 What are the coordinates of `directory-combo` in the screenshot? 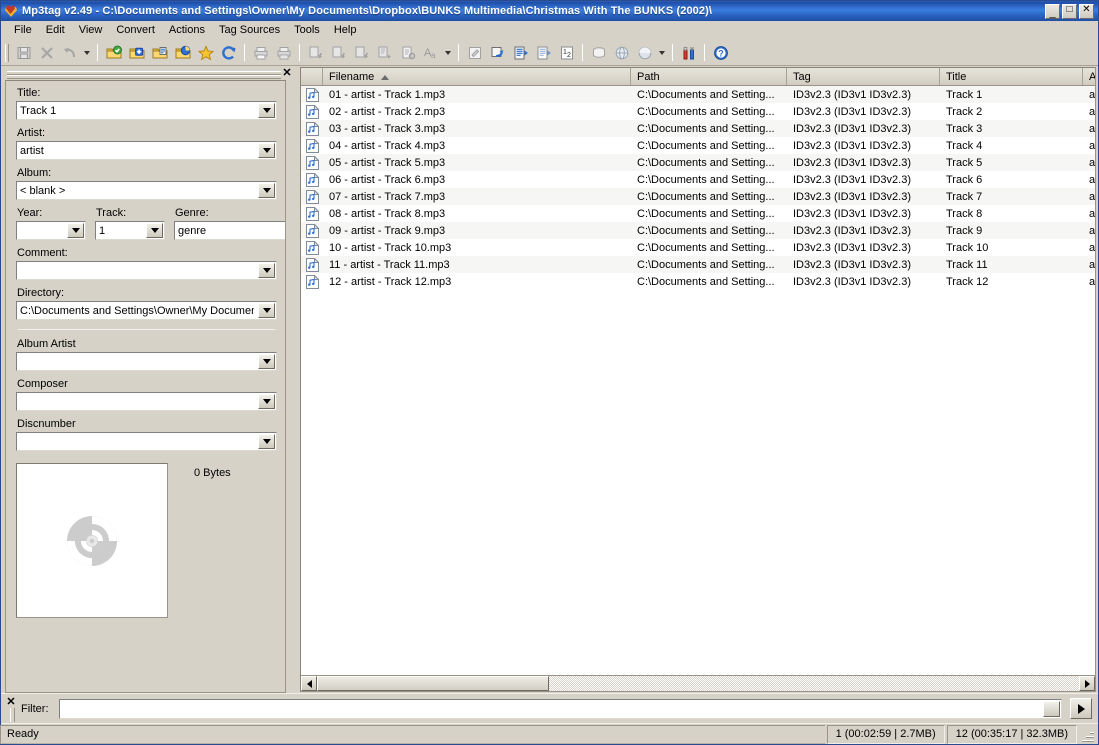 It's located at (146, 310).